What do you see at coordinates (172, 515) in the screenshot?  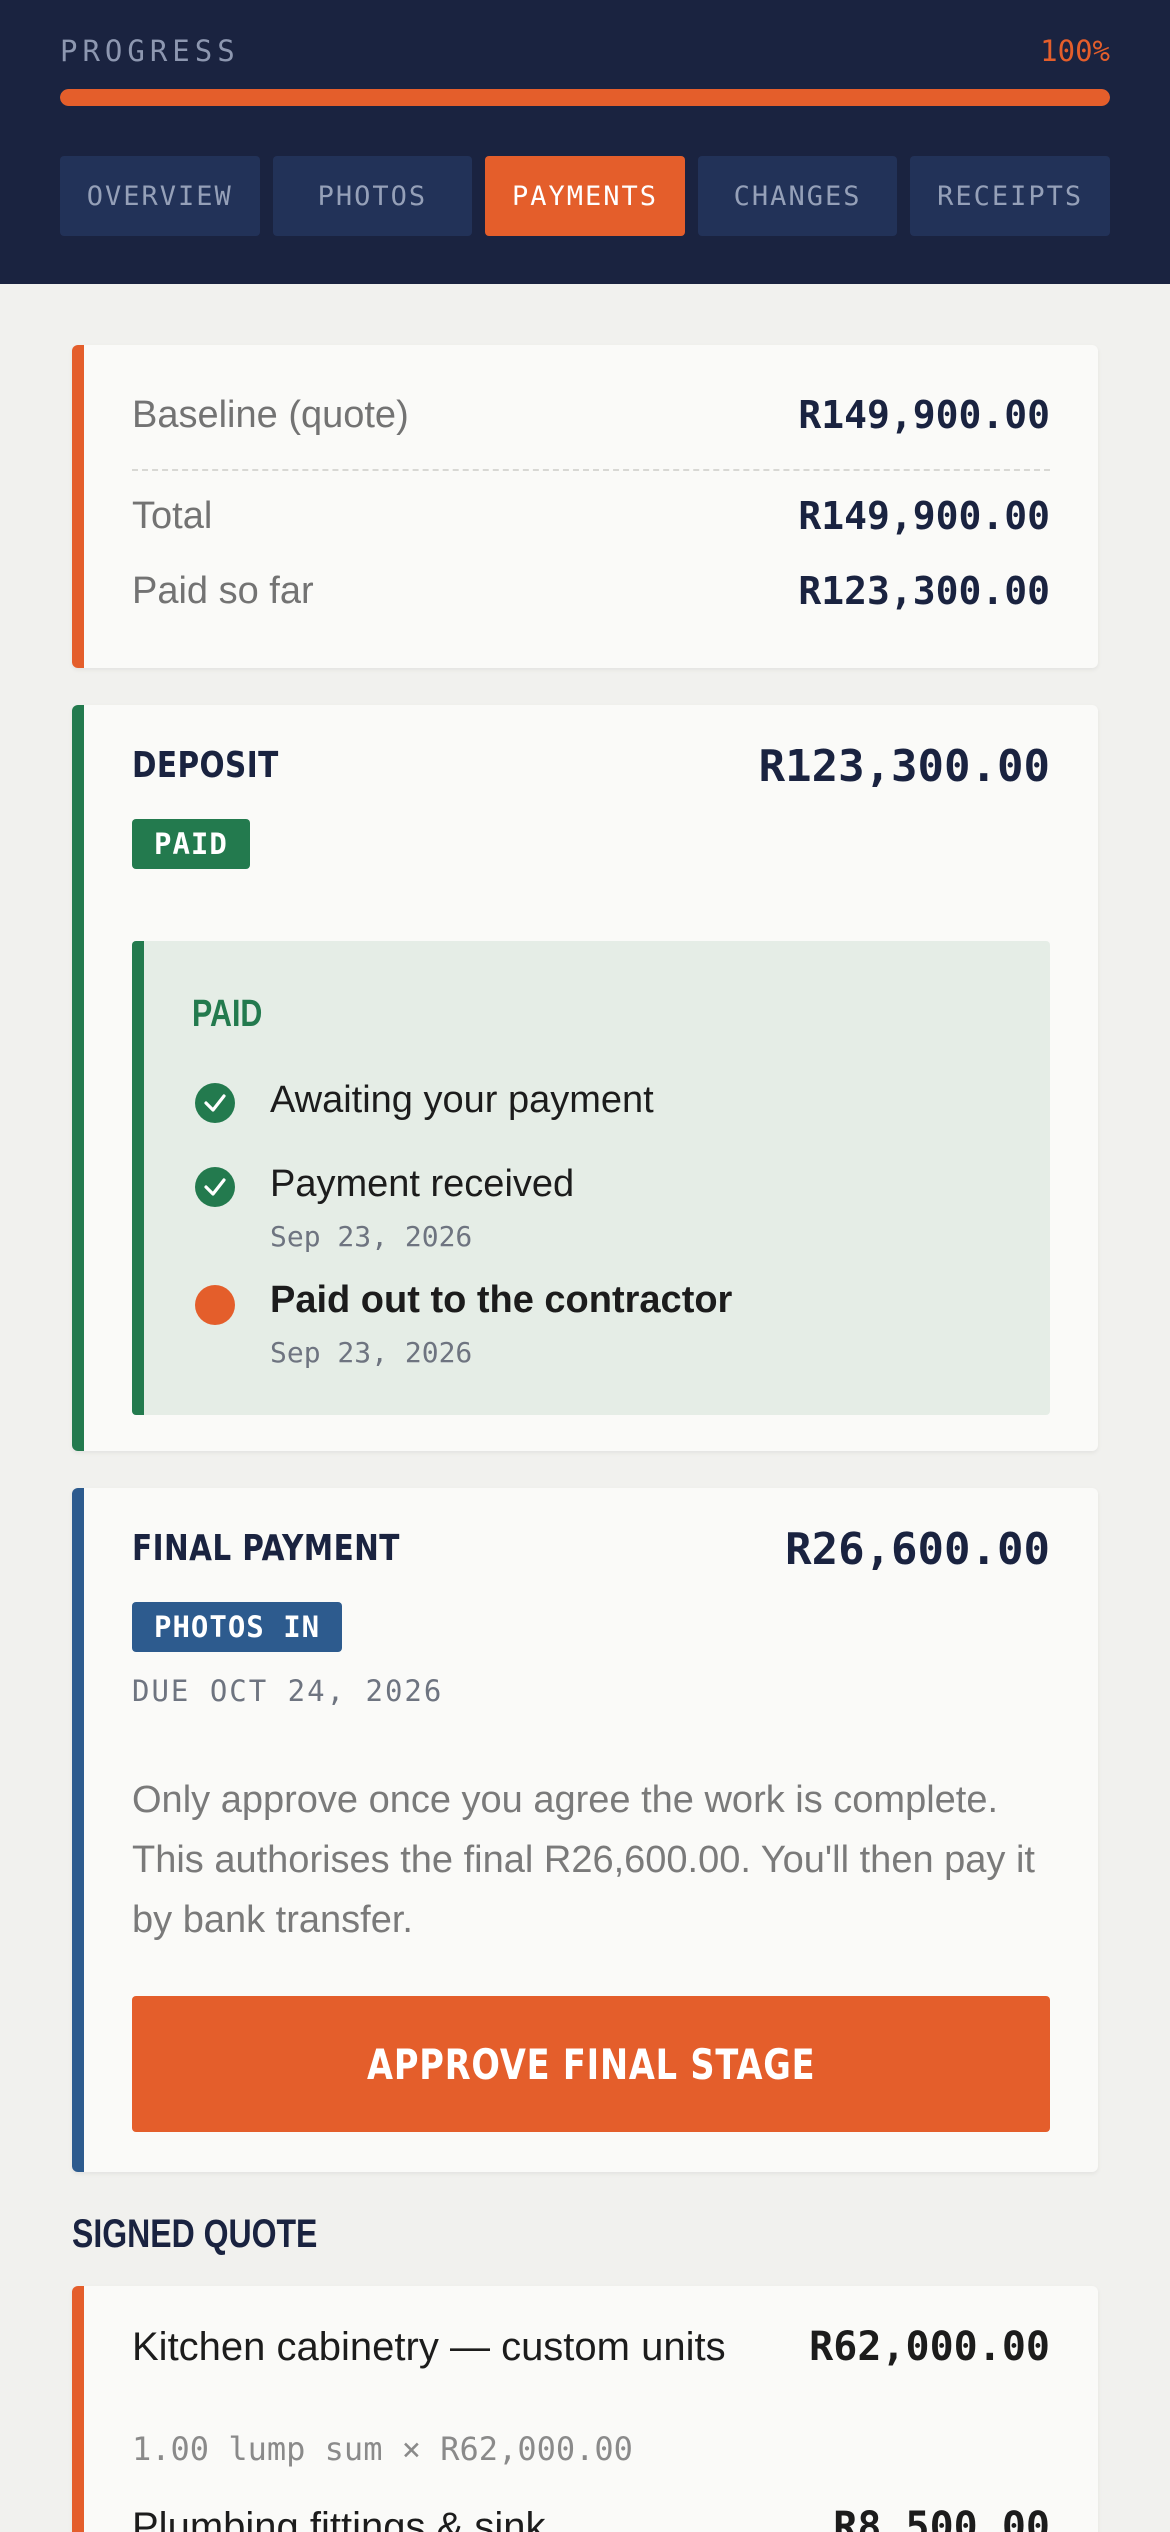 I see `total-label: Total` at bounding box center [172, 515].